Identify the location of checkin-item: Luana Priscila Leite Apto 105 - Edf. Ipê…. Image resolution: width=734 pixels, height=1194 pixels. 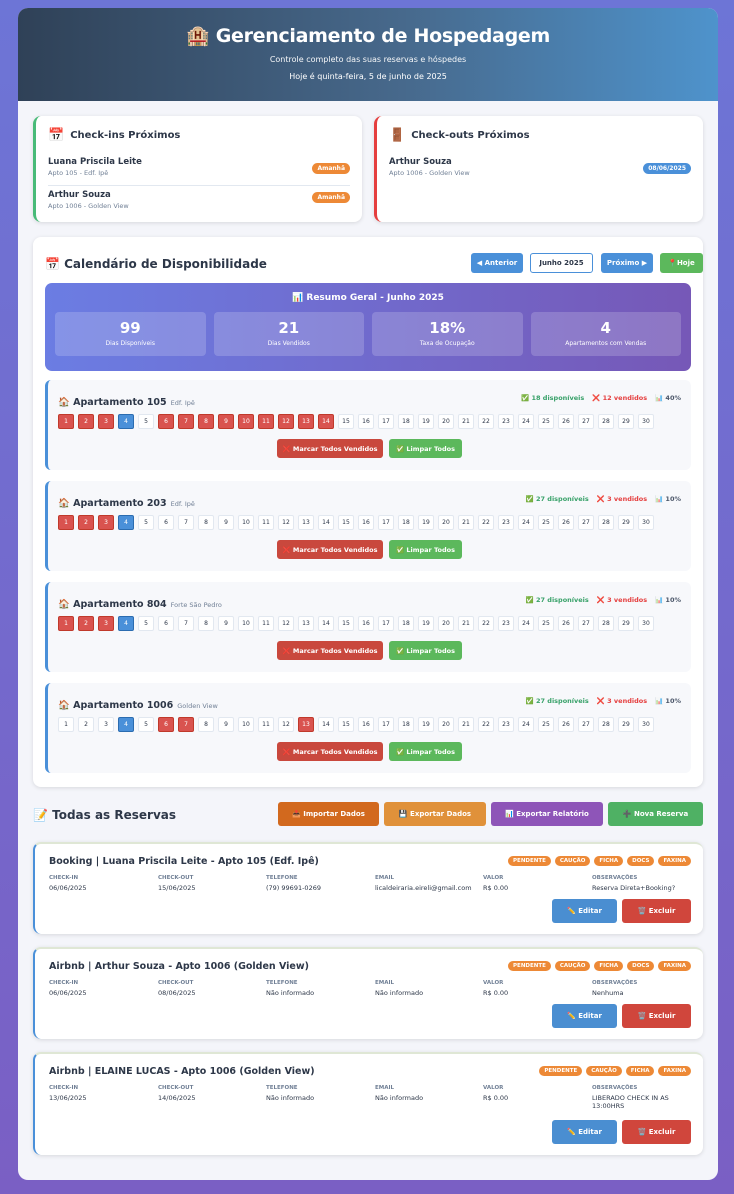
(199, 169).